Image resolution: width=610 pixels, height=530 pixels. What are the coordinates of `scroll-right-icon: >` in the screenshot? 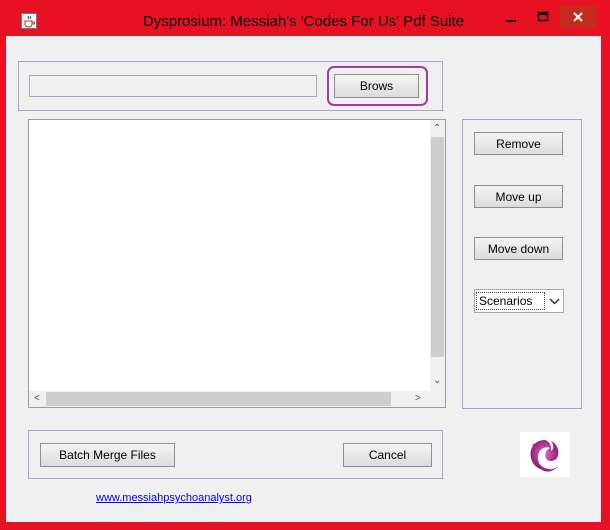 It's located at (418, 399).